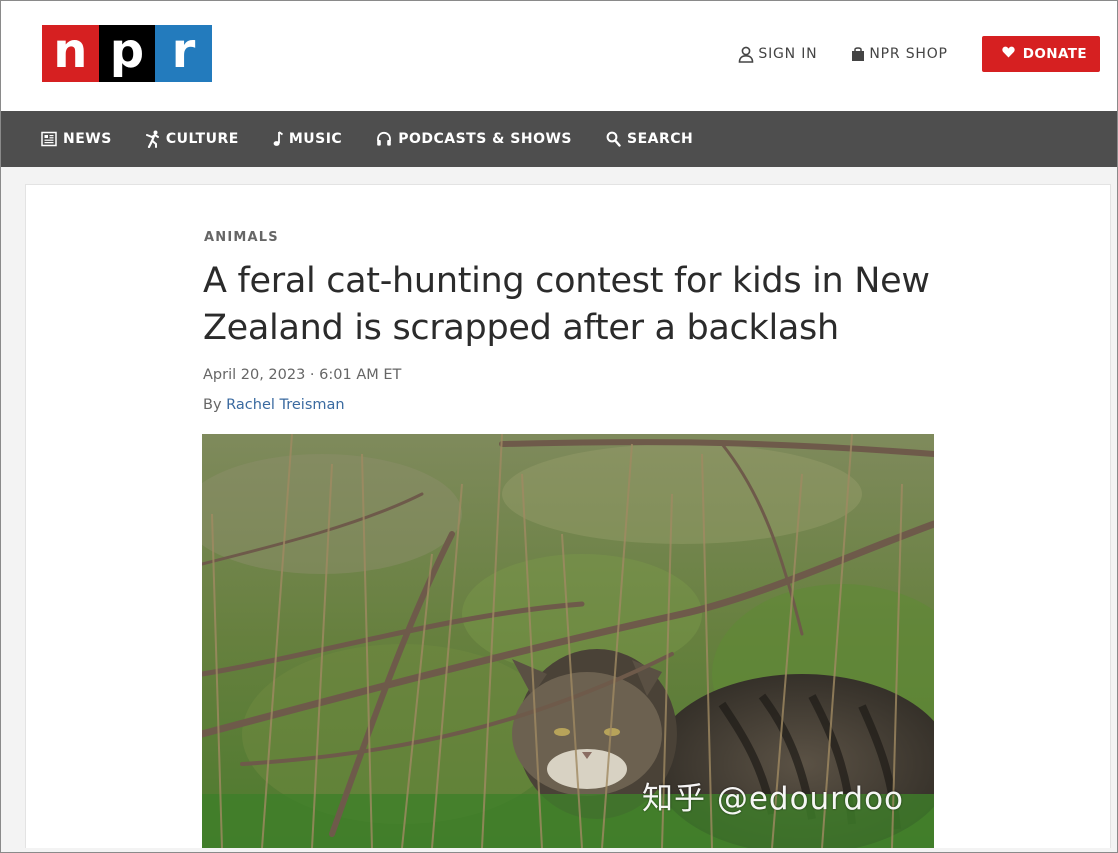  Describe the element at coordinates (302, 375) in the screenshot. I see `article-date: April 20, 2023 · 6:01 AM ET` at that location.